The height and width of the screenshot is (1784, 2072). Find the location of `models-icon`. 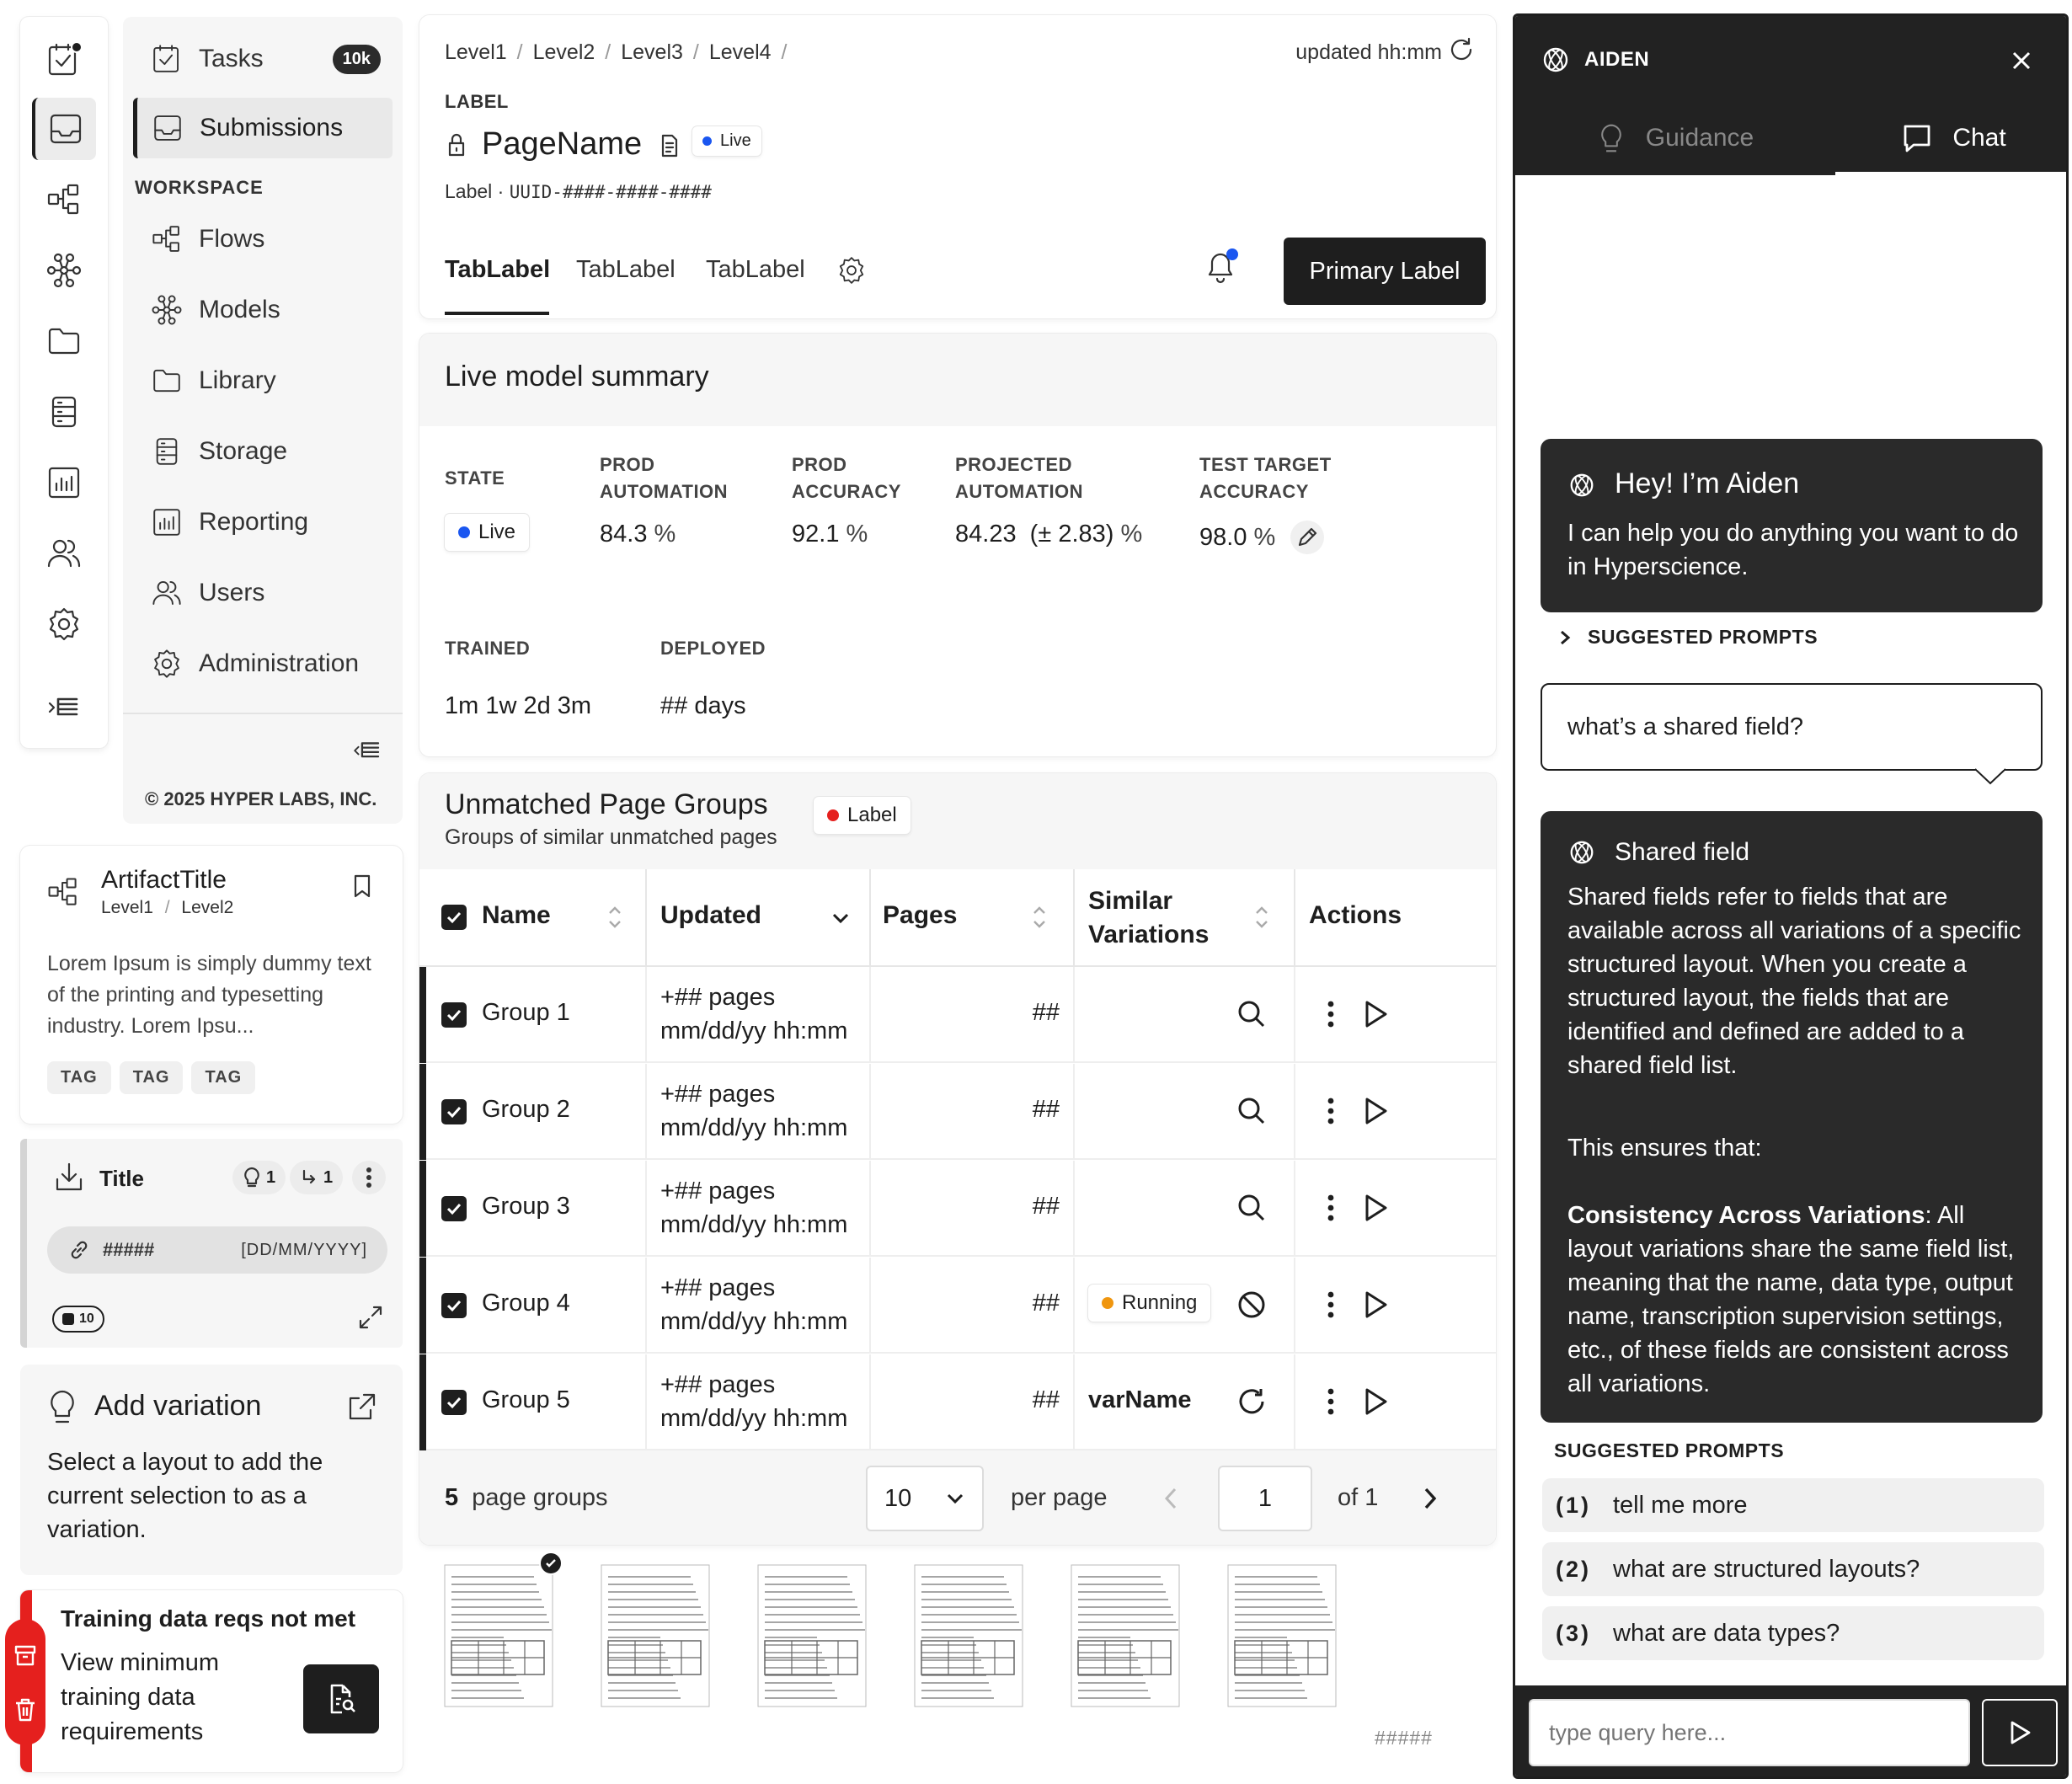

models-icon is located at coordinates (64, 270).